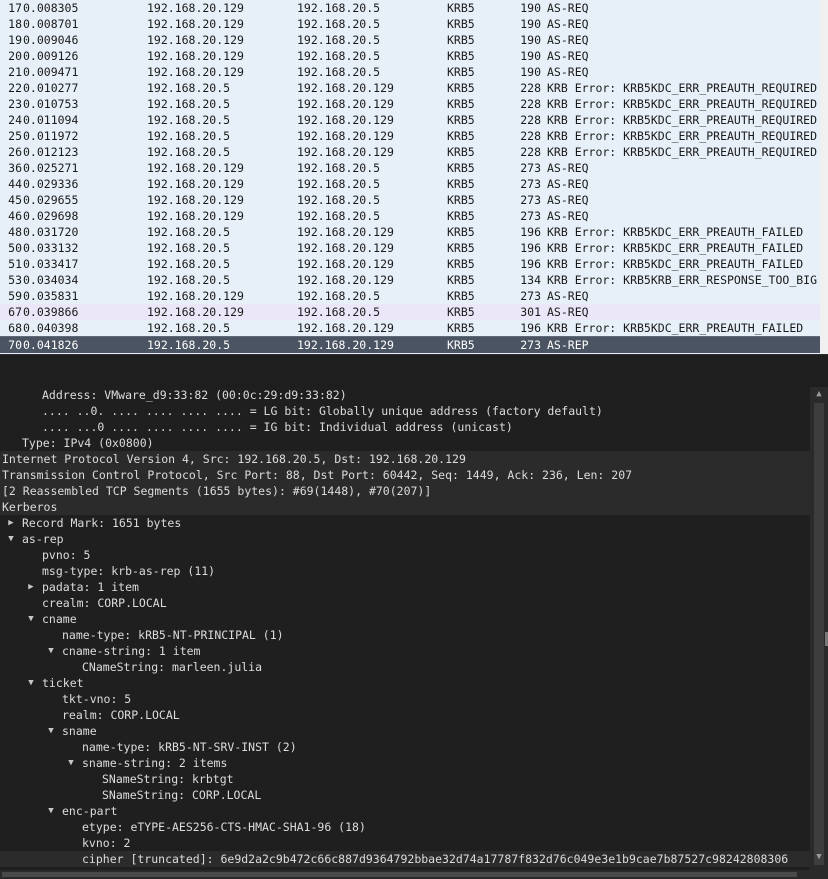 The height and width of the screenshot is (879, 828). What do you see at coordinates (405, 539) in the screenshot?
I see `detail-tree-item: ▼ as-rep` at bounding box center [405, 539].